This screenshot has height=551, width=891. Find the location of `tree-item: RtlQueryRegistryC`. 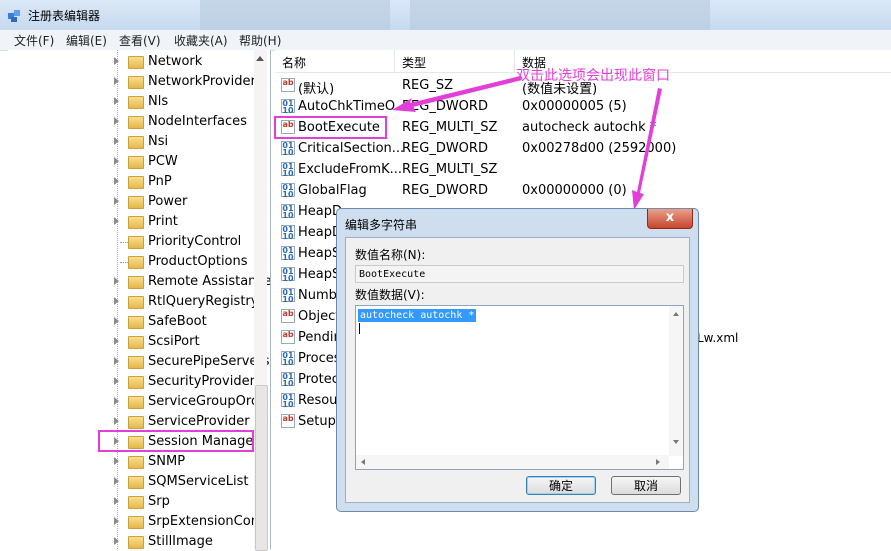

tree-item: RtlQueryRegistryC is located at coordinates (138, 302).